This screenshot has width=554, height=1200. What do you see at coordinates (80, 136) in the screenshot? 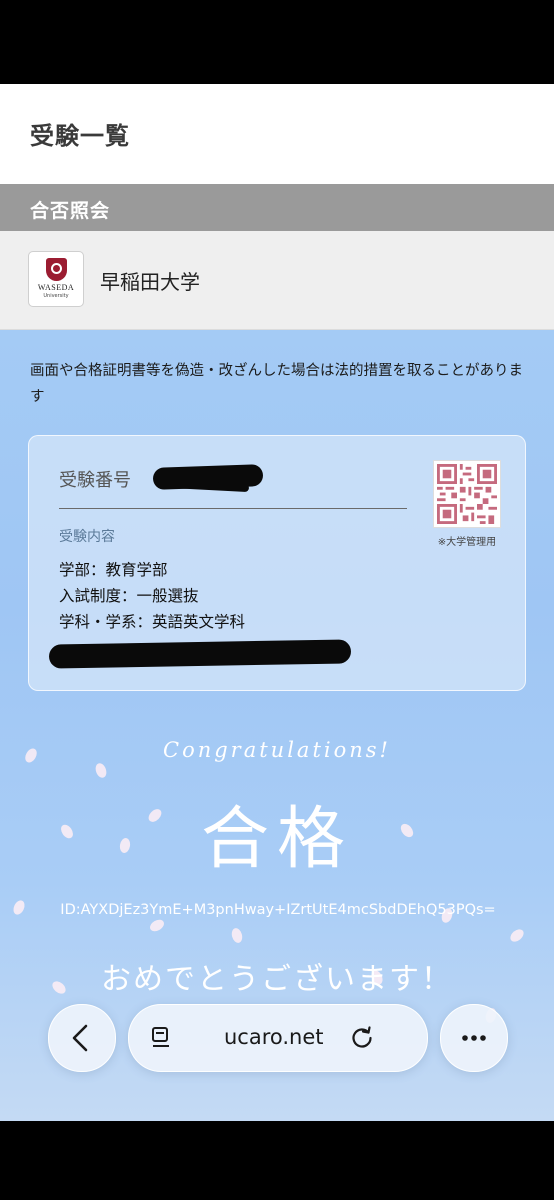
I see `page-title: 受験一覧` at bounding box center [80, 136].